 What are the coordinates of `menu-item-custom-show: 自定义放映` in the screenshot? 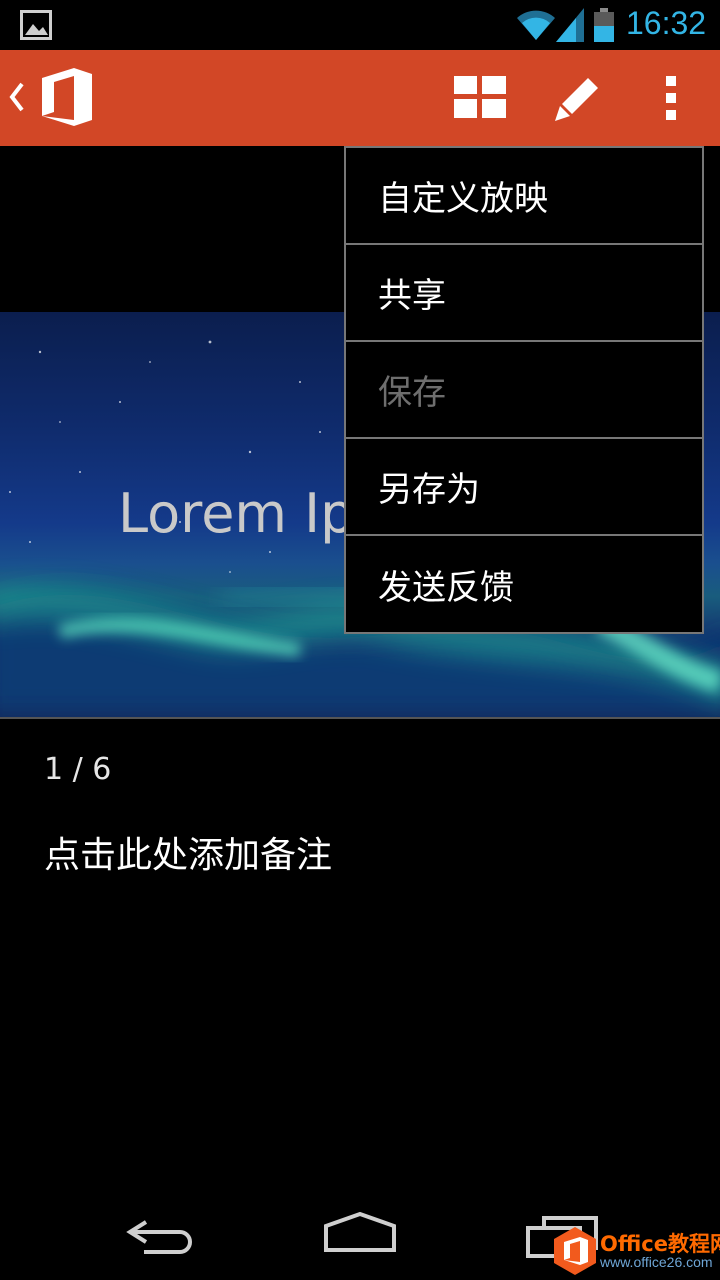 It's located at (524, 196).